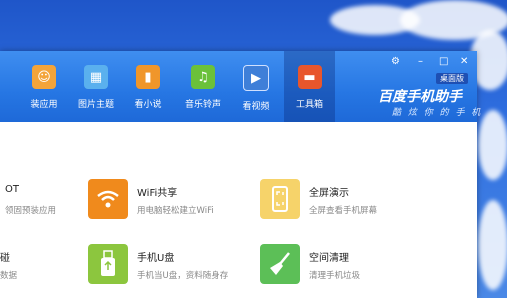 Image resolution: width=507 pixels, height=298 pixels. I want to click on nav-item-toolbox: ▬ 工具箱, so click(309, 86).